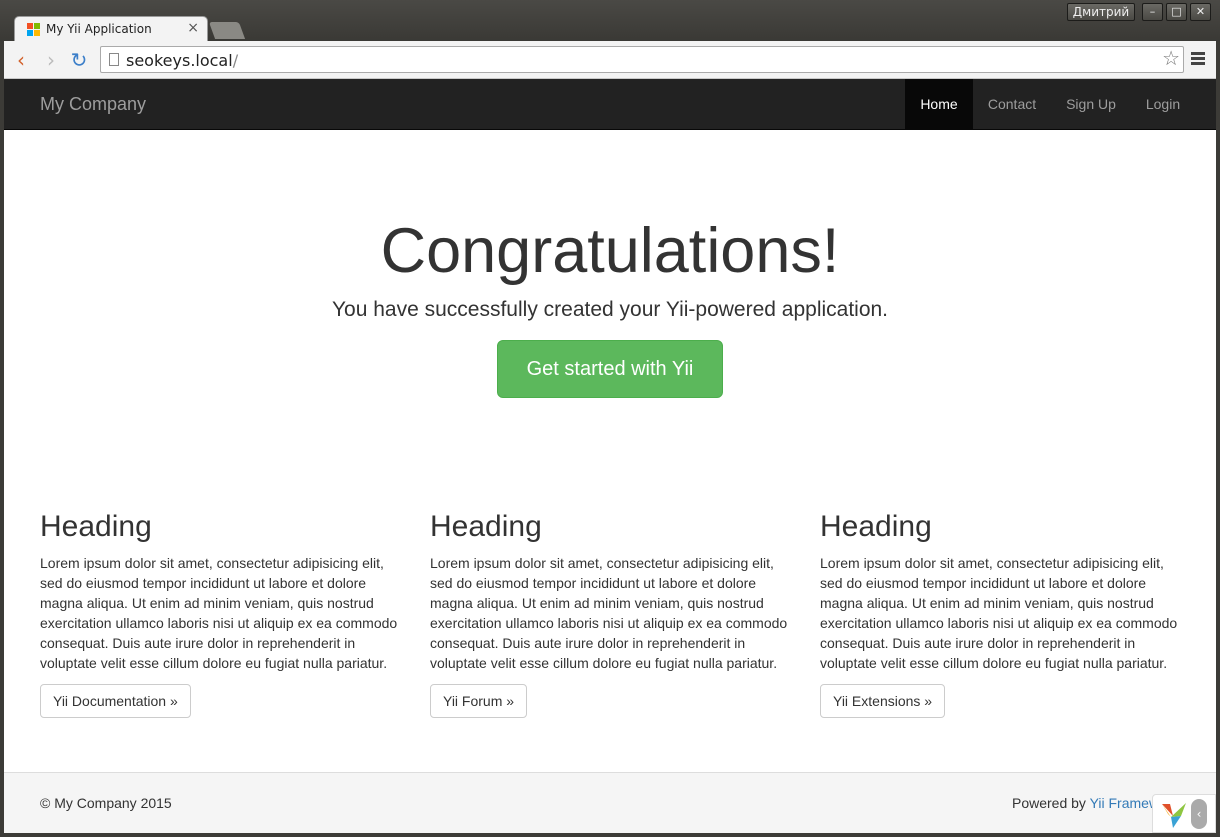 This screenshot has height=837, width=1220. Describe the element at coordinates (1101, 12) in the screenshot. I see `profile-button: Дмитрий` at that location.